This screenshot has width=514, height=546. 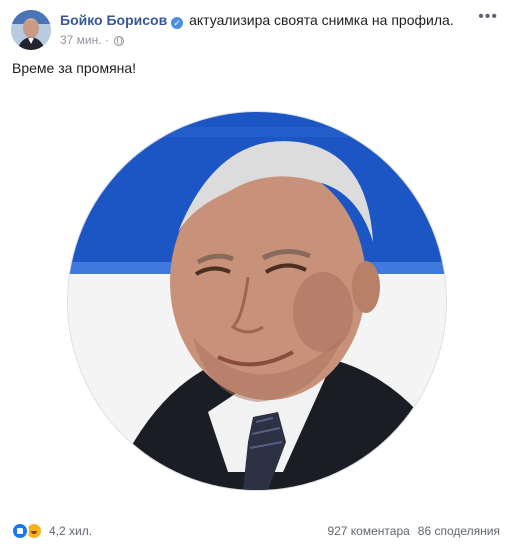 What do you see at coordinates (177, 23) in the screenshot?
I see `verified-badge-icon: ✓` at bounding box center [177, 23].